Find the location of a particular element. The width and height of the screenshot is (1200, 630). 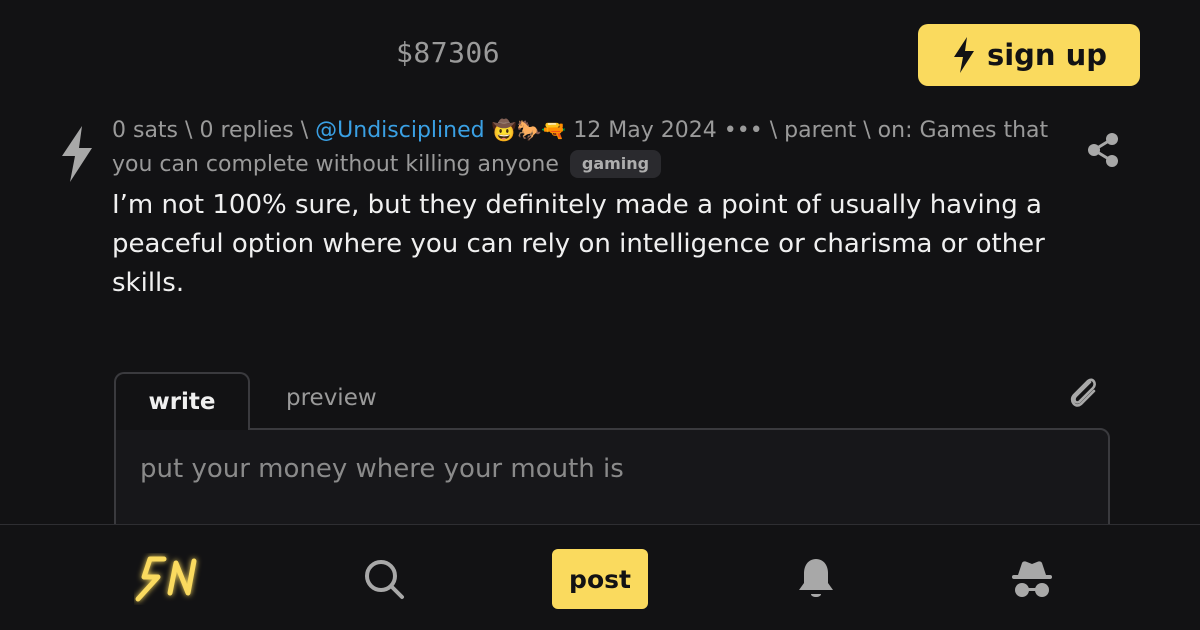

author-link: @Undisciplined is located at coordinates (399, 130).